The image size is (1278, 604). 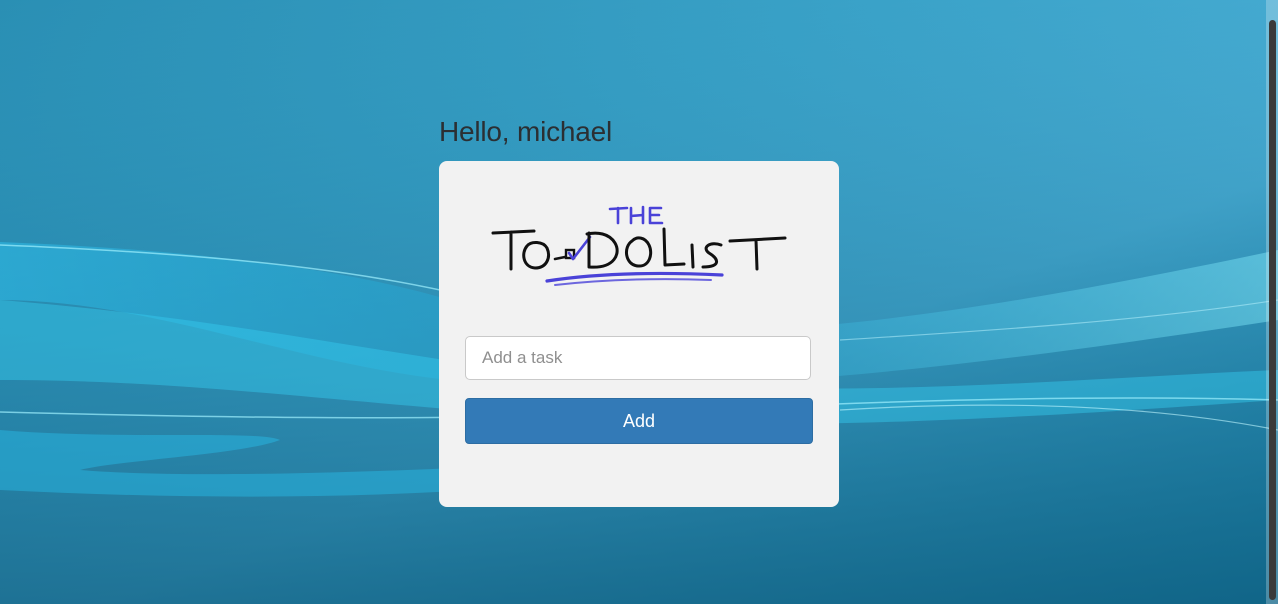 I want to click on add-task-input, so click(x=638, y=358).